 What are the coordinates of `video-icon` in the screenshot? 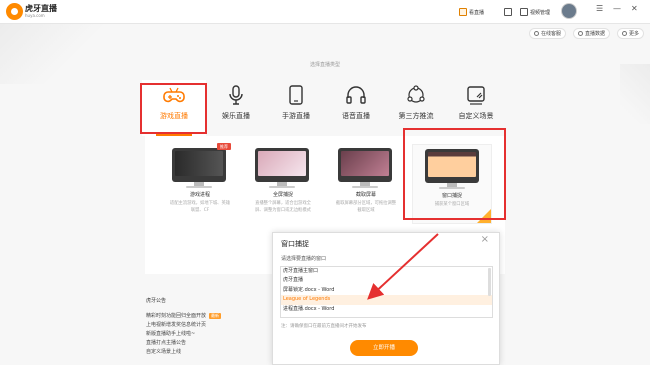 It's located at (524, 12).